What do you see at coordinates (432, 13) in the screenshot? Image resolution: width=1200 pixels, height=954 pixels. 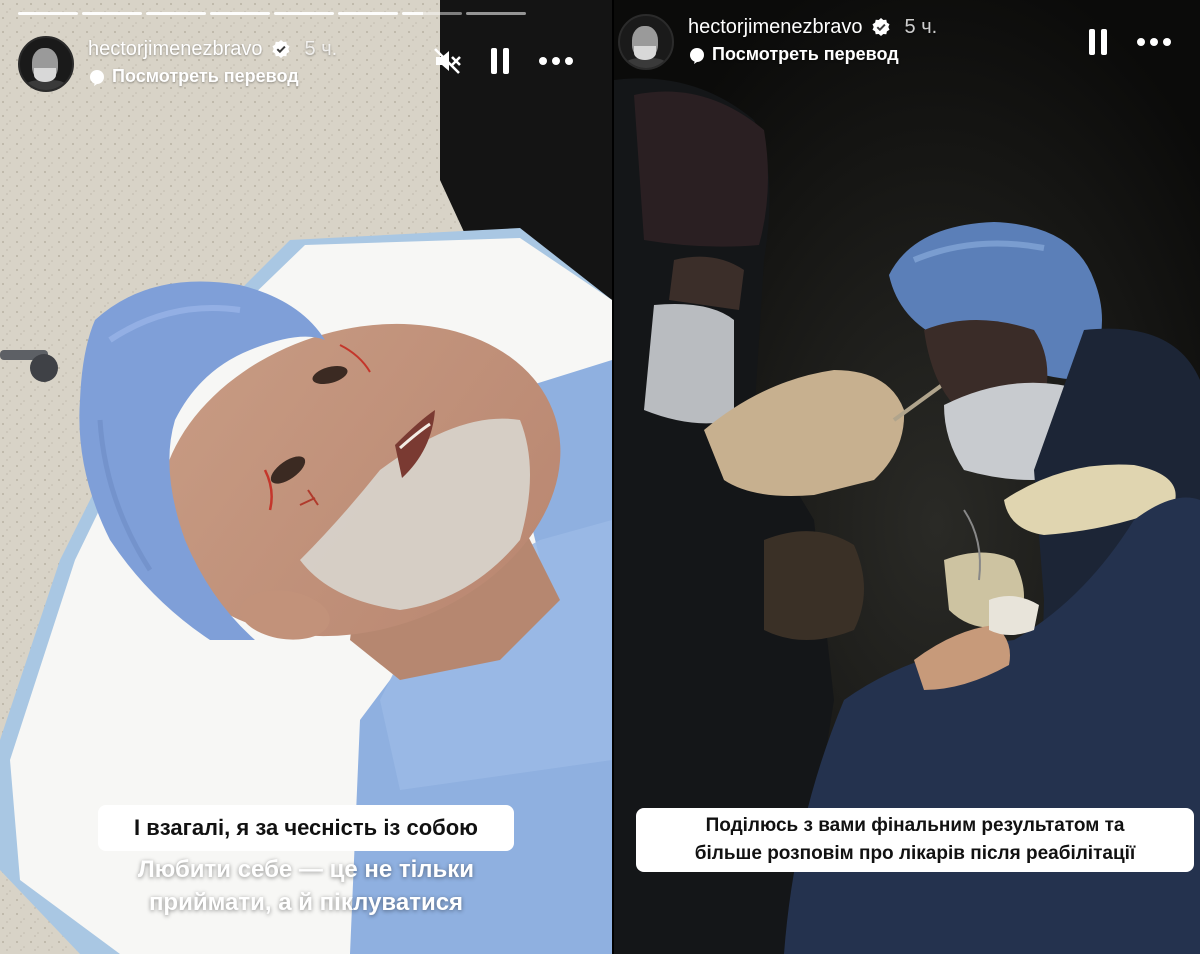 I see `progress-segment-current` at bounding box center [432, 13].